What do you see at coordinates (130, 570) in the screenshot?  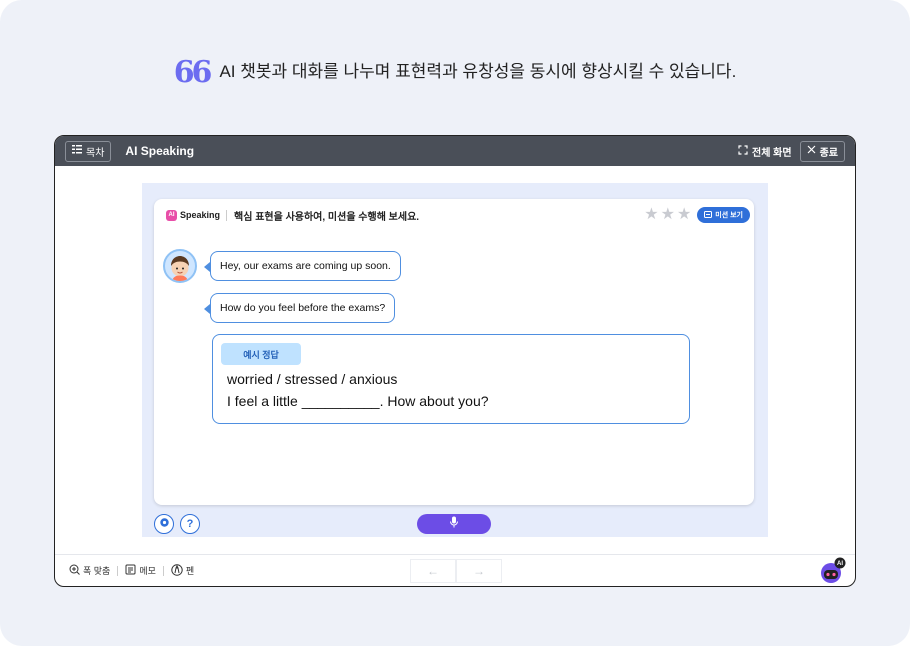 I see `memo-icon` at bounding box center [130, 570].